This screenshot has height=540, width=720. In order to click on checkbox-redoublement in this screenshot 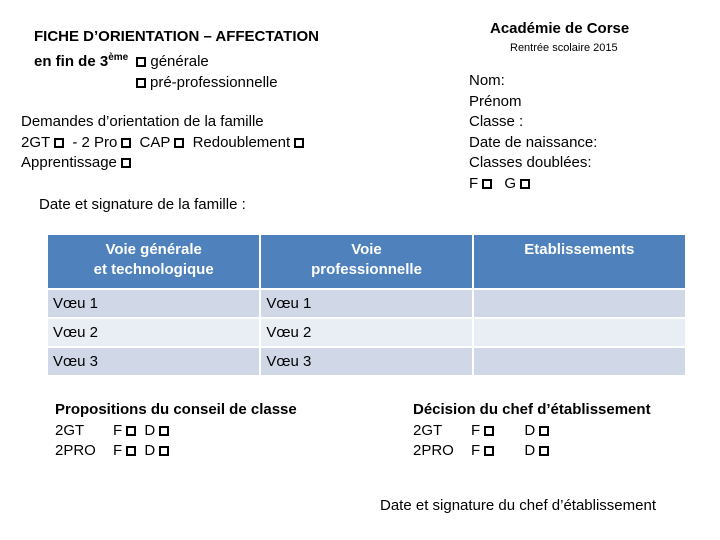, I will do `click(299, 142)`.